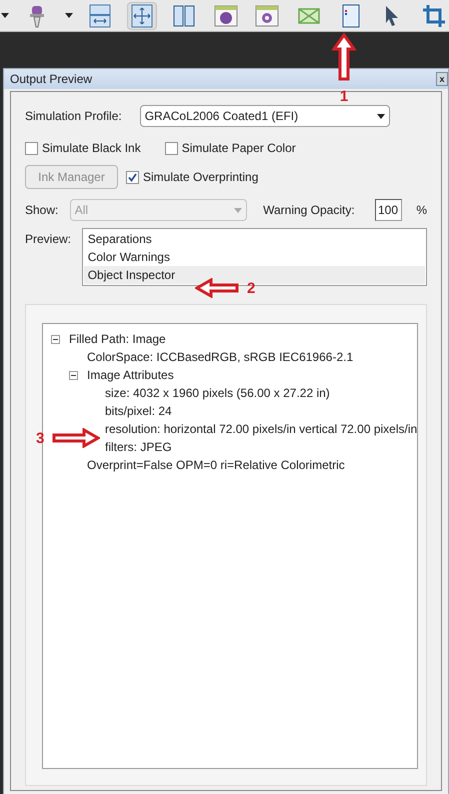 The width and height of the screenshot is (449, 794). I want to click on tree-item: resolution: horizontal 72.00 pixels/in vertical 72.00 pixels/in, so click(261, 429).